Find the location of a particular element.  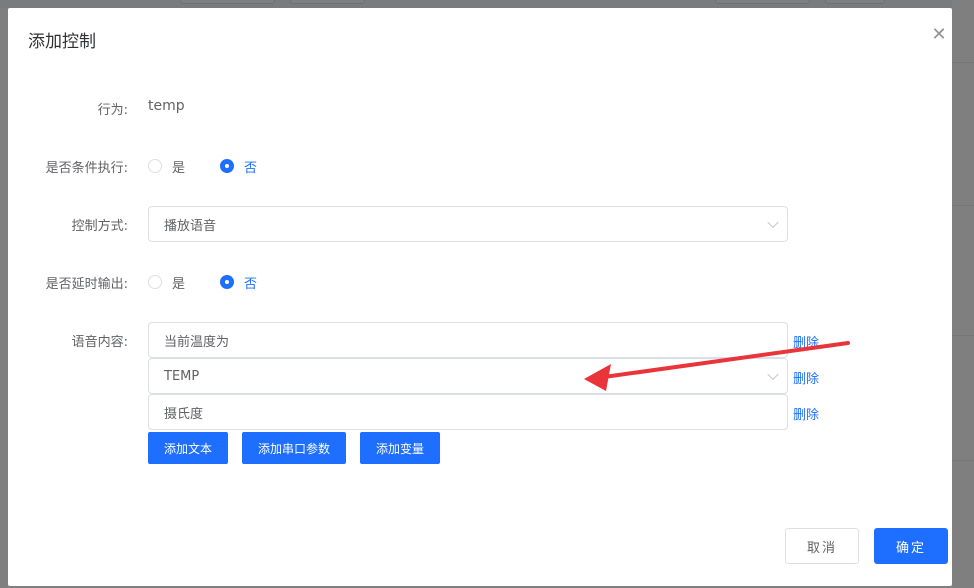

watermark: CSDN @一个卡拉米 is located at coordinates (866, 575).